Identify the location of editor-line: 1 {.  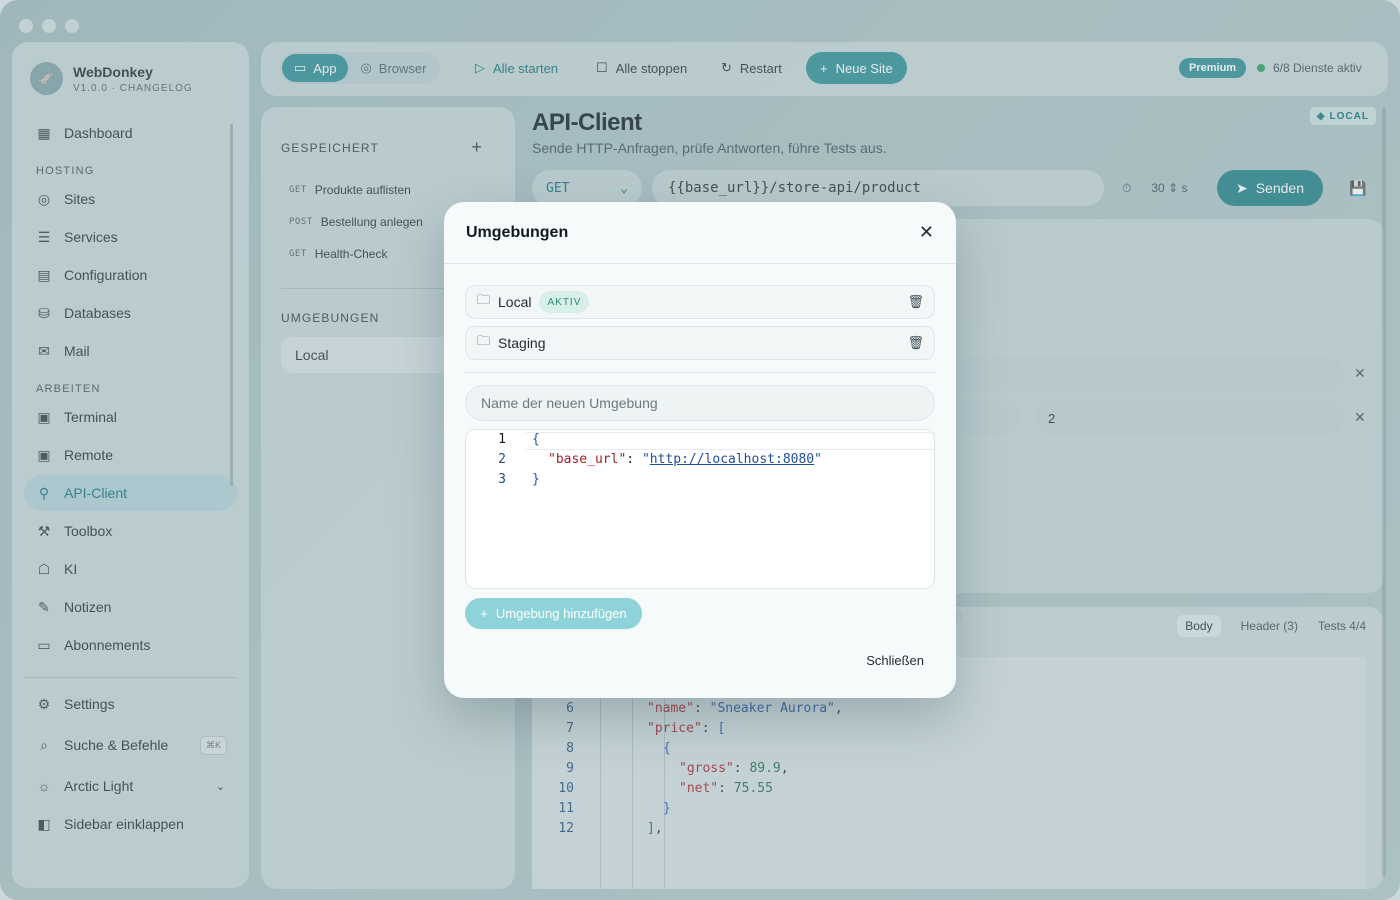
(503, 442).